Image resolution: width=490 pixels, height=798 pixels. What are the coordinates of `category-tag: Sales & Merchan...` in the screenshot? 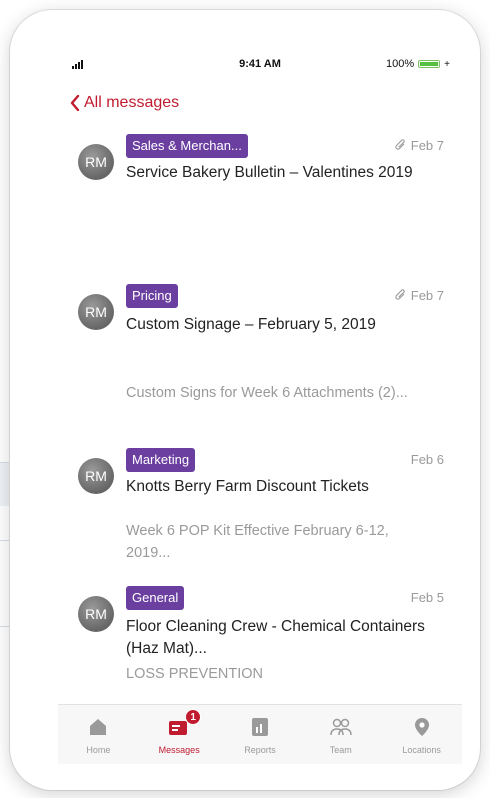 It's located at (187, 146).